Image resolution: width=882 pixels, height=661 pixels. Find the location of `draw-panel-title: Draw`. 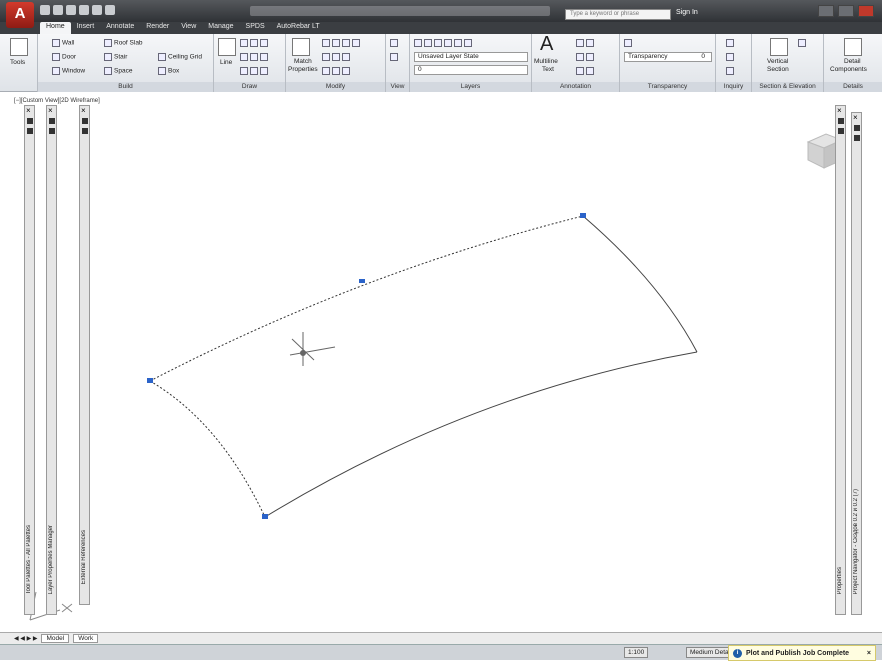

draw-panel-title: Draw is located at coordinates (249, 87).